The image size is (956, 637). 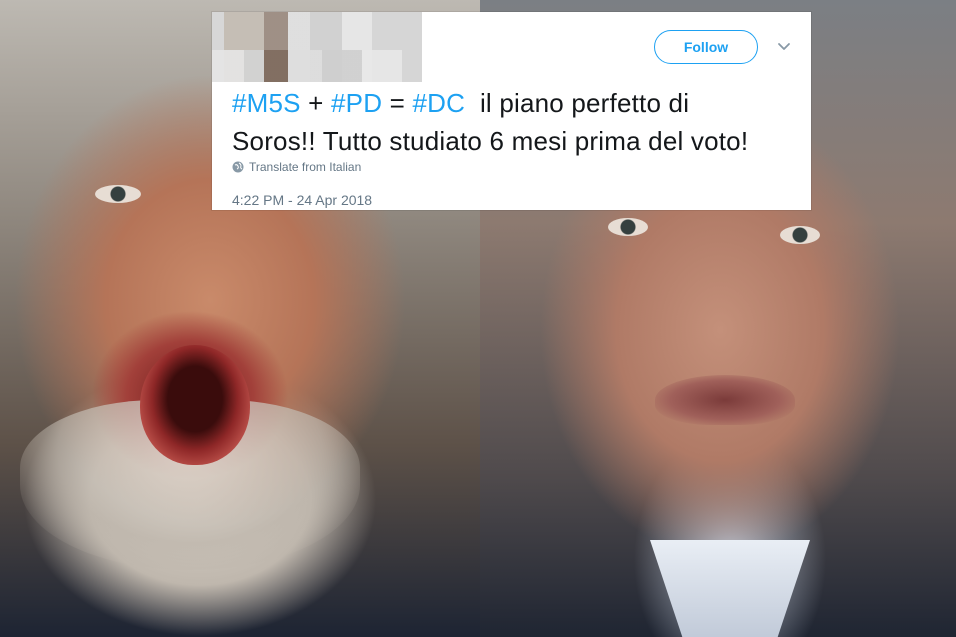 I want to click on follow-button: Follow, so click(x=706, y=47).